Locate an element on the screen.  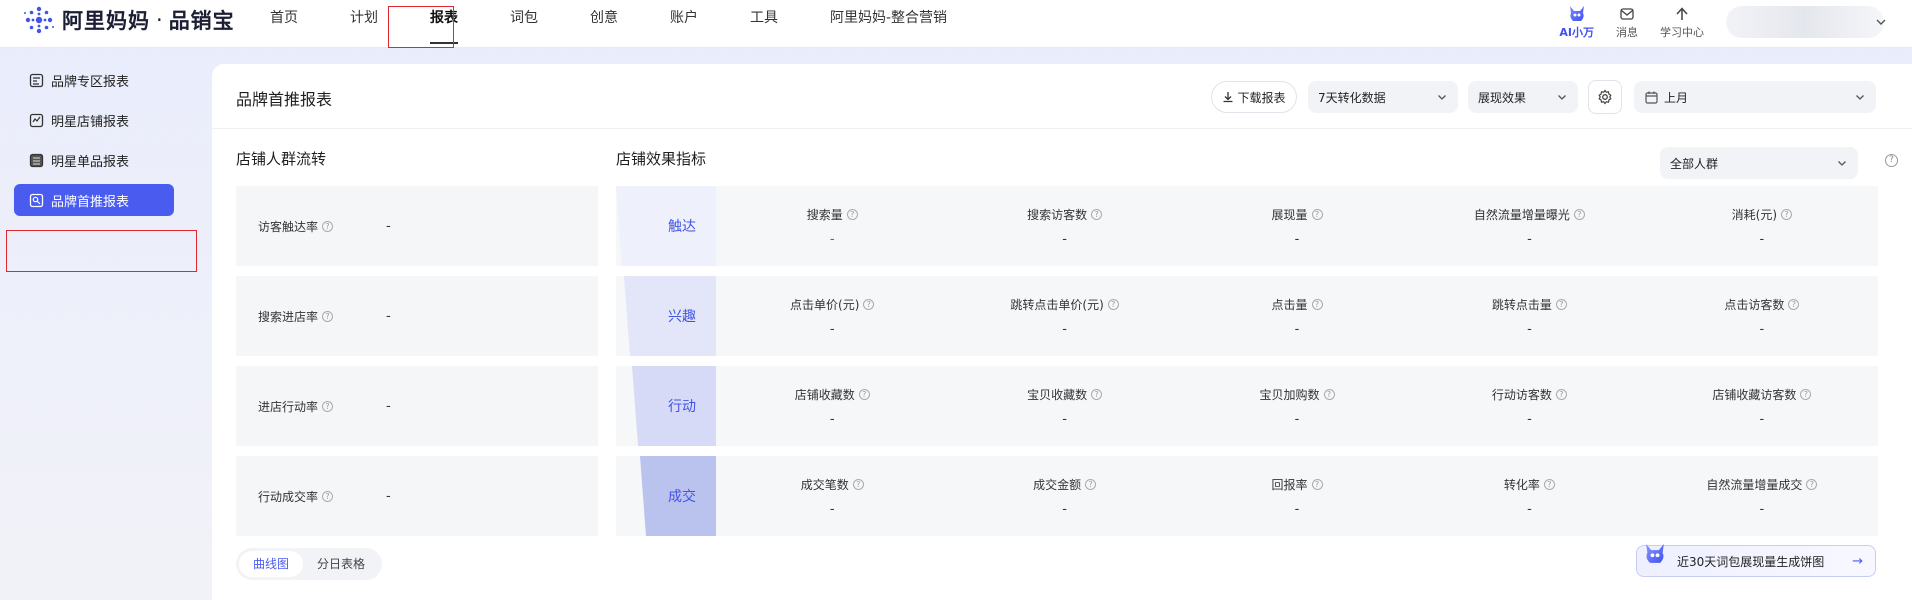
metric-cell: 消耗(元)? - is located at coordinates (1762, 226).